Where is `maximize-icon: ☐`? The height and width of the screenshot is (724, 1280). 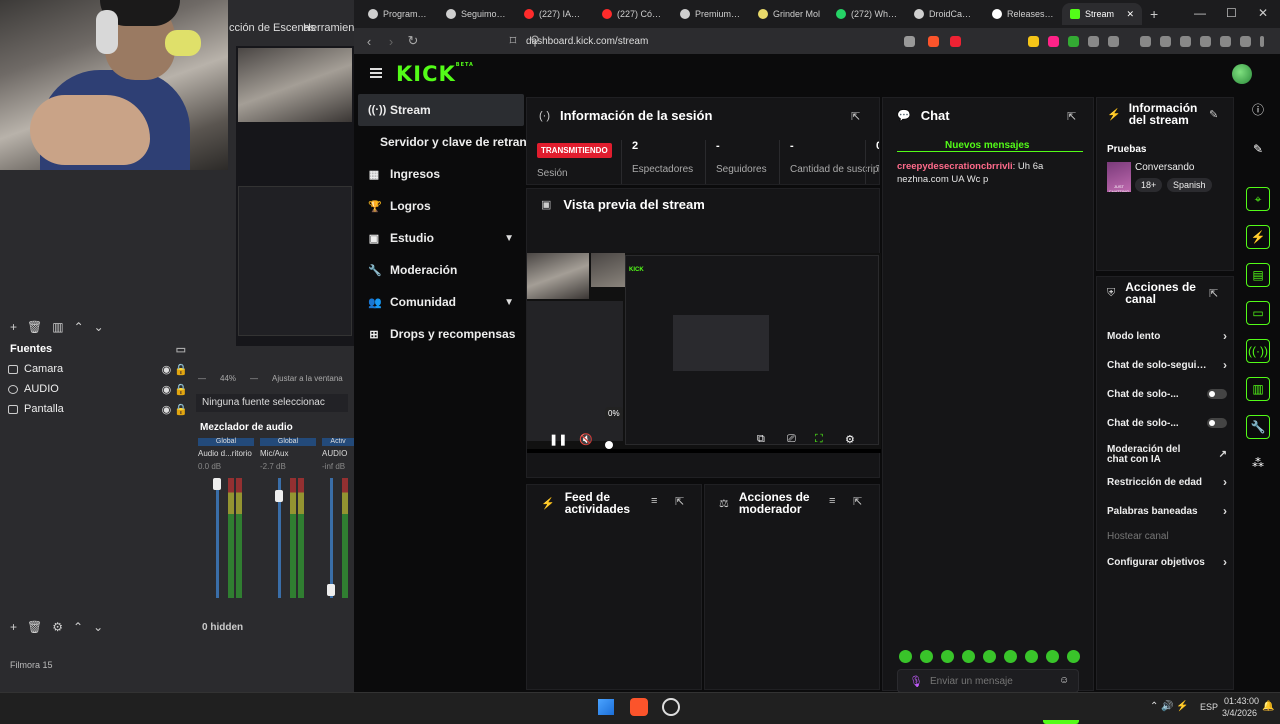 maximize-icon: ☐ is located at coordinates (1231, 13).